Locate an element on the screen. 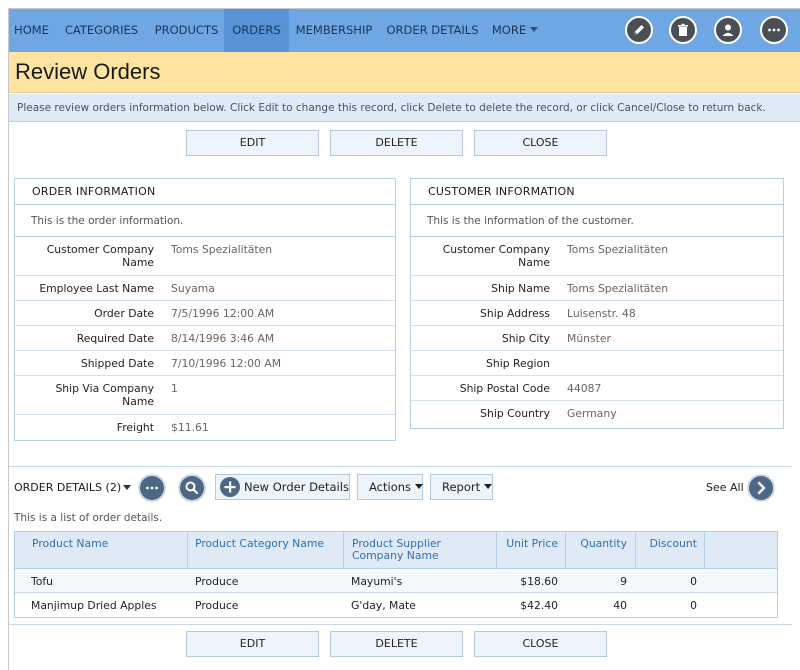  nav-more: More is located at coordinates (515, 30).